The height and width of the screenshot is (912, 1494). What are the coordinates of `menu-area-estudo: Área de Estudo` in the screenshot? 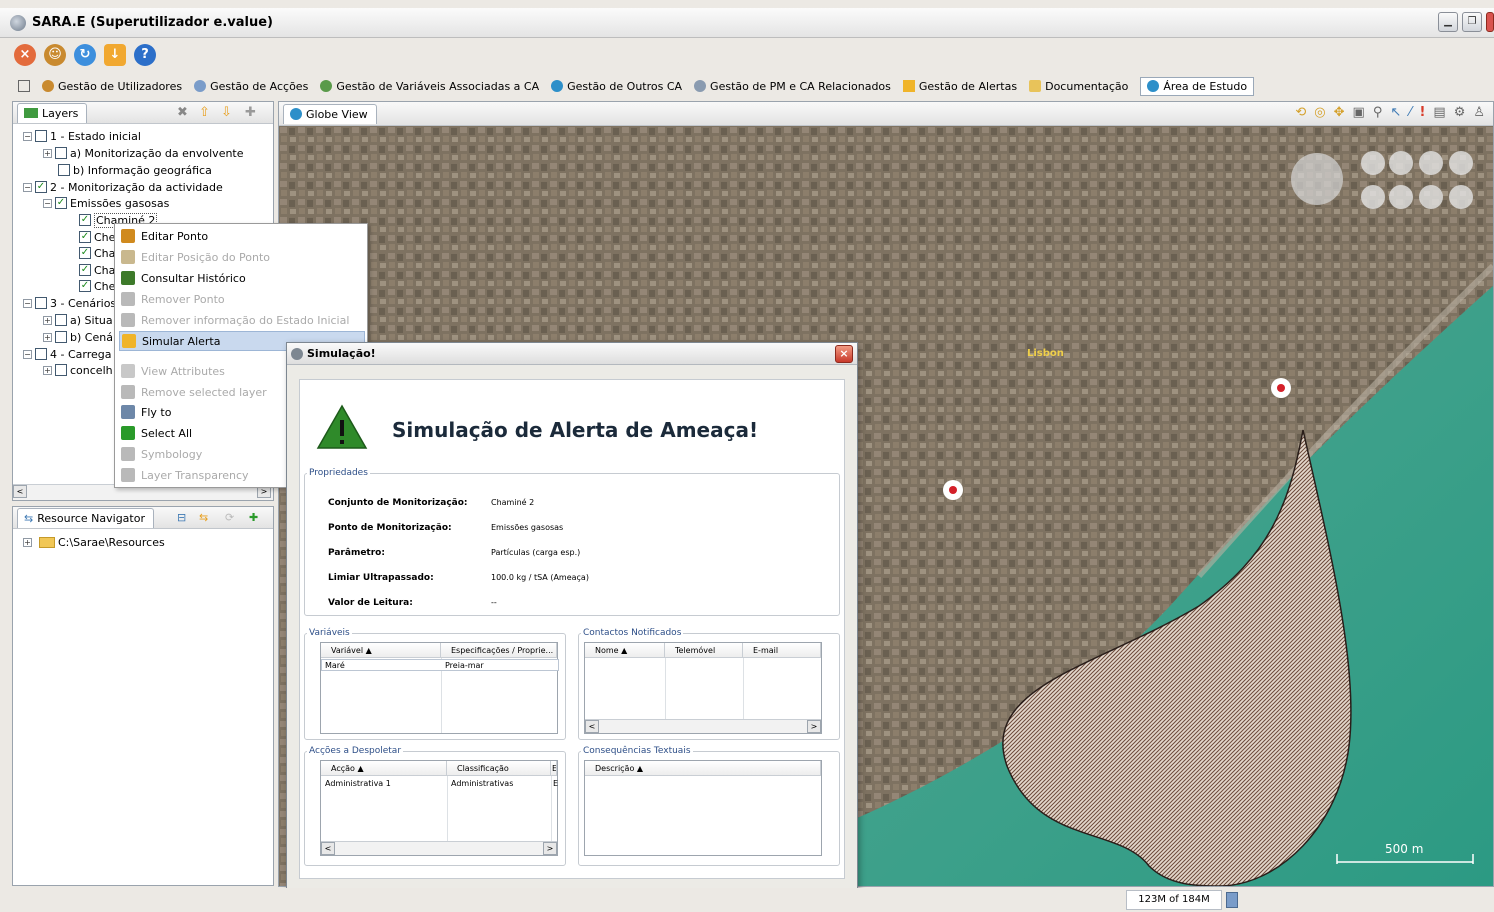 It's located at (1197, 86).